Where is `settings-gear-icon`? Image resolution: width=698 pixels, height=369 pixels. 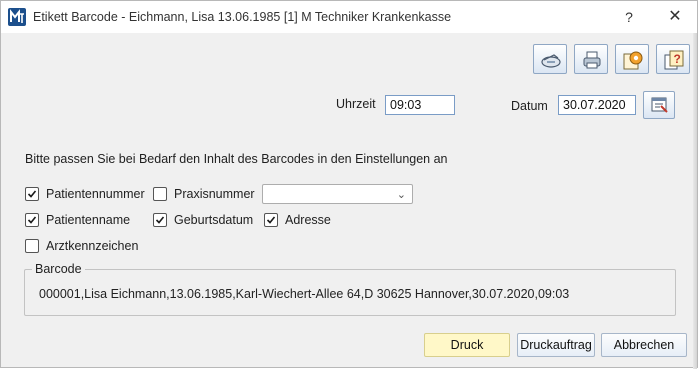 settings-gear-icon is located at coordinates (633, 60).